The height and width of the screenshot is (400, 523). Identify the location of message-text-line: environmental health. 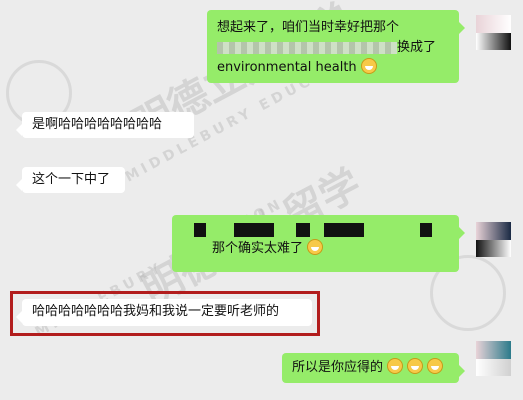
(333, 68).